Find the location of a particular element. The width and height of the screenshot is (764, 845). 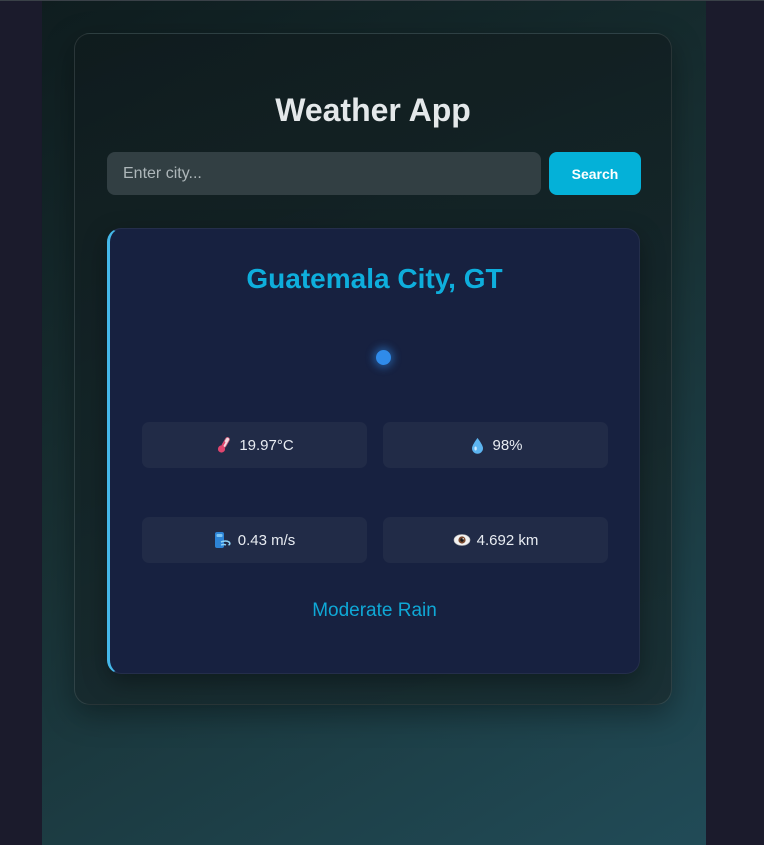

humidity-stat: 98% is located at coordinates (495, 445).